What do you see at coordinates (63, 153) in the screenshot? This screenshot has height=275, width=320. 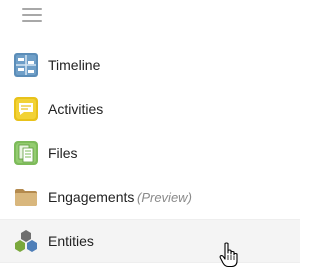 I see `nav-item-label: Files` at bounding box center [63, 153].